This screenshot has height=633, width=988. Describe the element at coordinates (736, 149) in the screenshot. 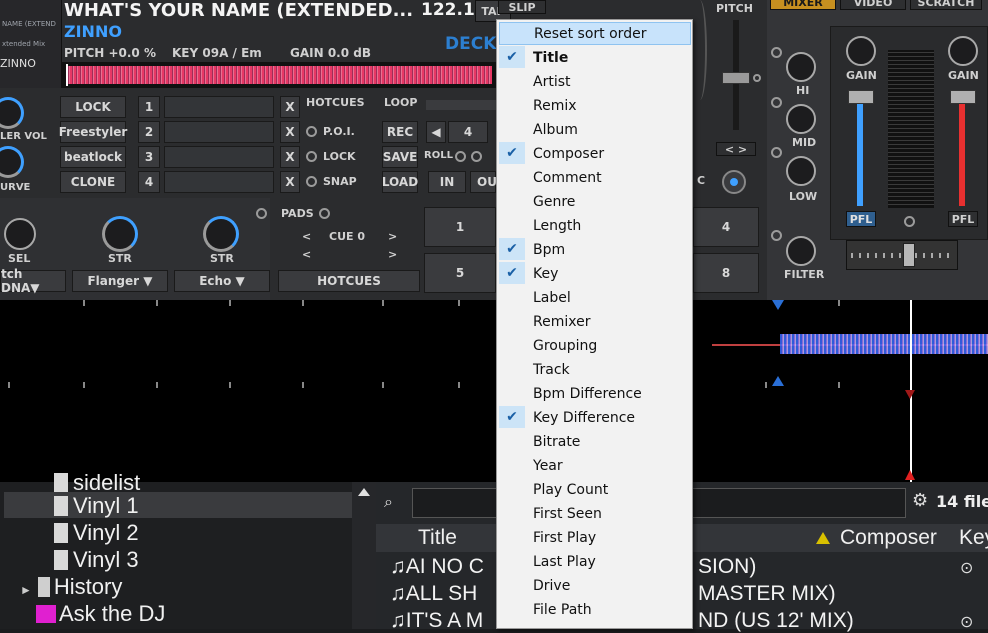

I see `pitch-nav-button: < >` at that location.